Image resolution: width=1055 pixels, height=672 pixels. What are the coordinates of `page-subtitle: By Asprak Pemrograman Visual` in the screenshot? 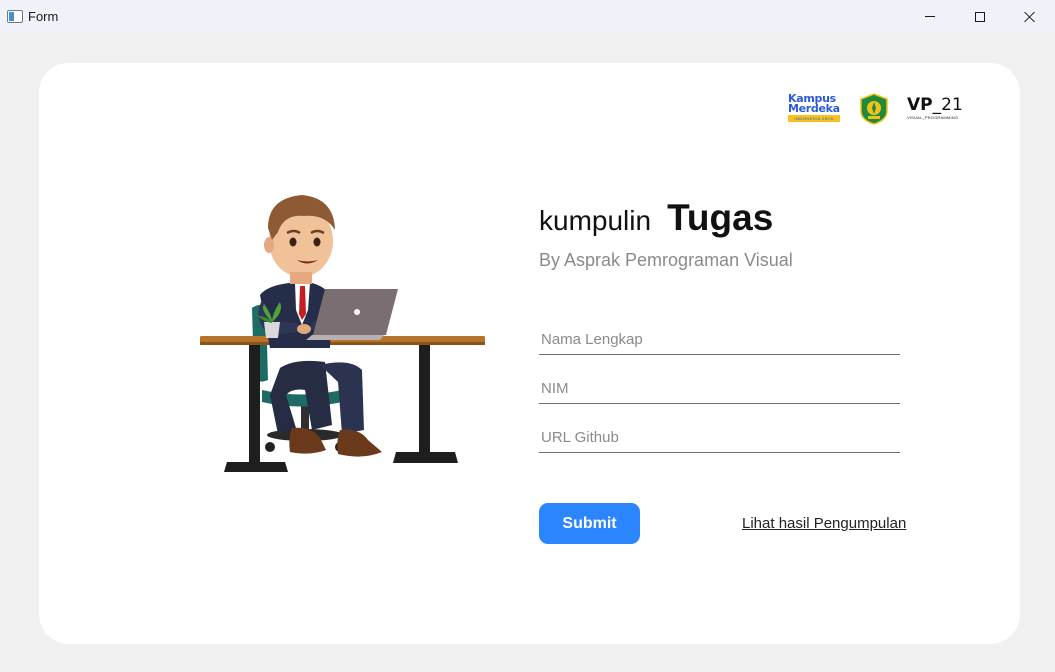 It's located at (666, 260).